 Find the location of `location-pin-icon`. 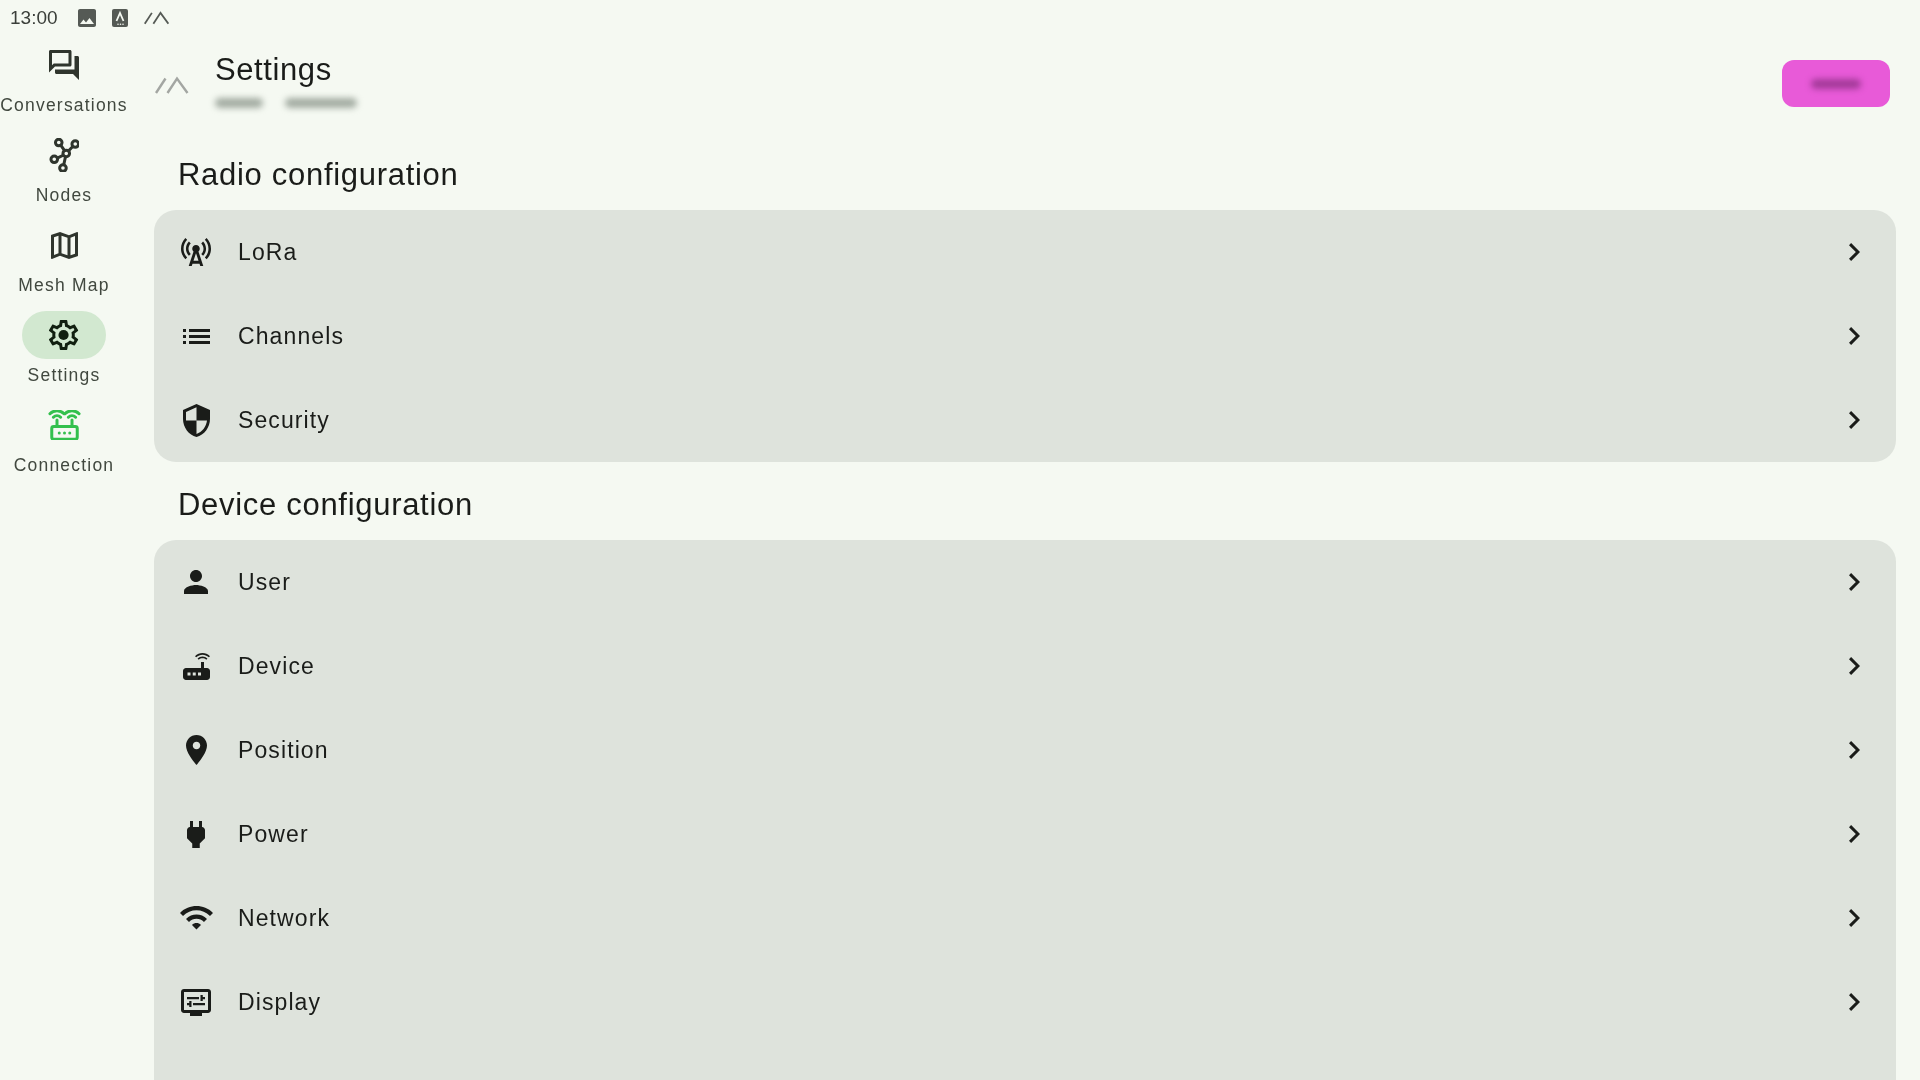

location-pin-icon is located at coordinates (196, 750).